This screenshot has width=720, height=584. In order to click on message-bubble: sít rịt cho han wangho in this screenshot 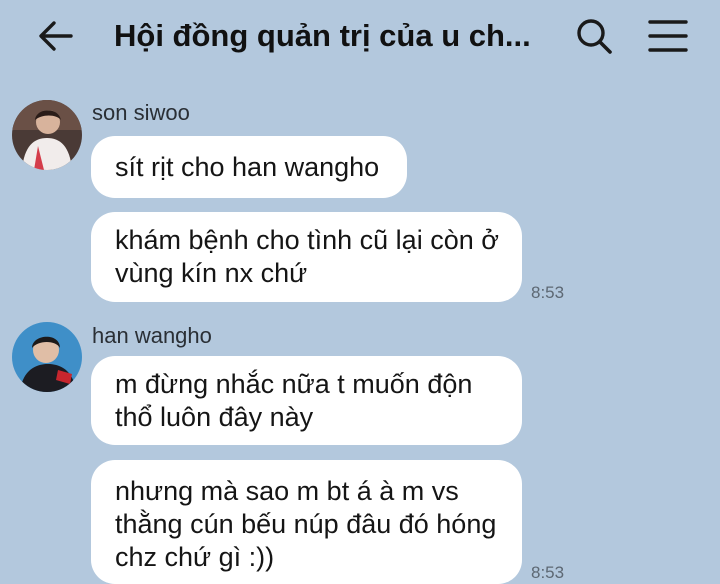, I will do `click(249, 167)`.